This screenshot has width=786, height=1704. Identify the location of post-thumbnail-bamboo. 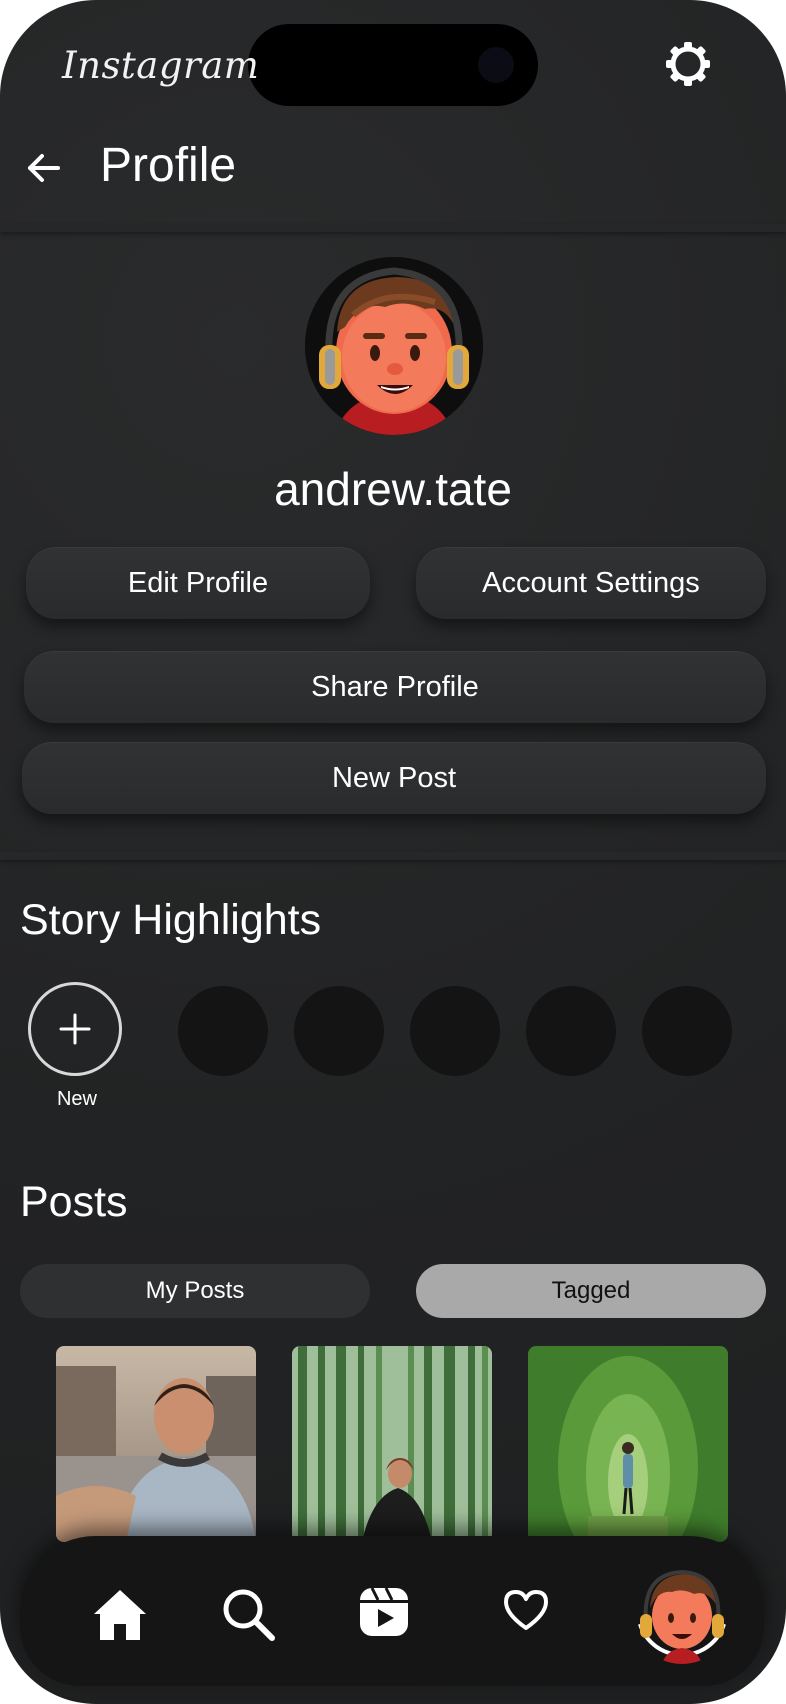
(392, 1444).